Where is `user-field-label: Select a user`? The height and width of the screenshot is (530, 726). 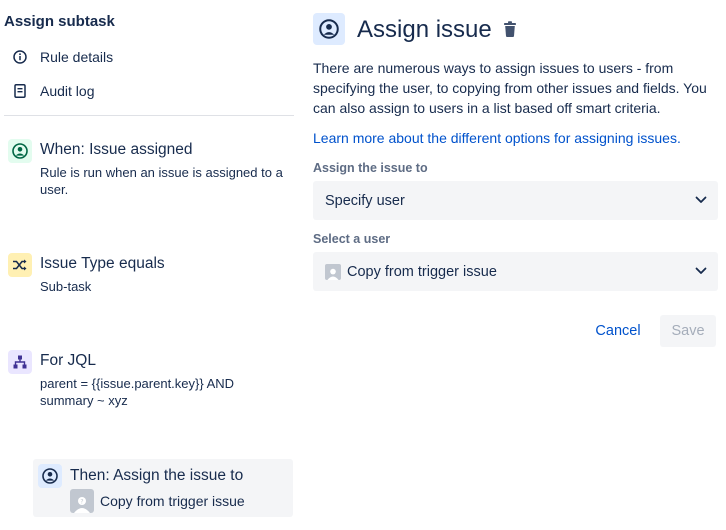
user-field-label: Select a user is located at coordinates (352, 239).